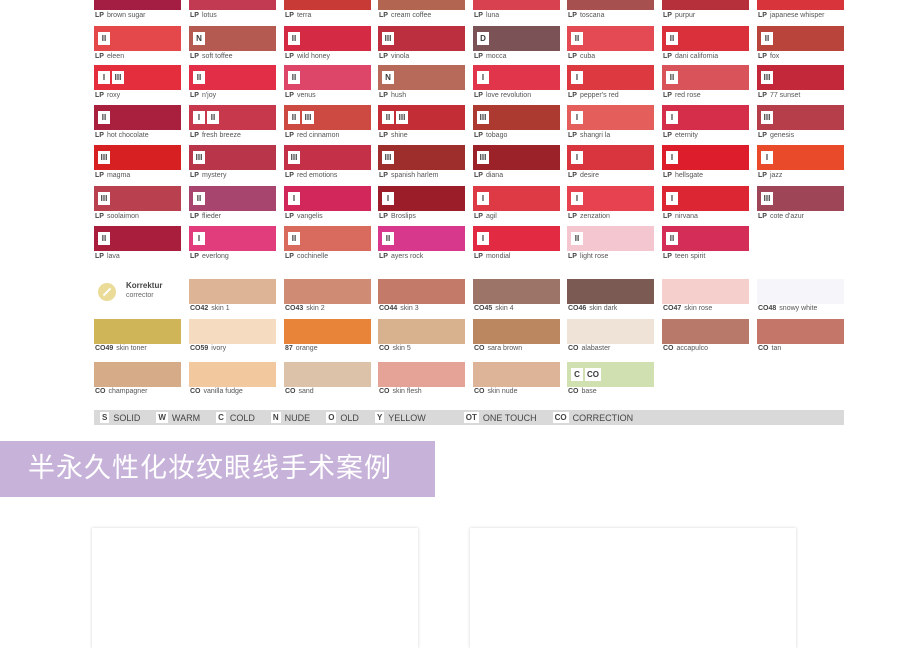 Image resolution: width=921 pixels, height=648 pixels. I want to click on color-swatch: II III, so click(421, 117).